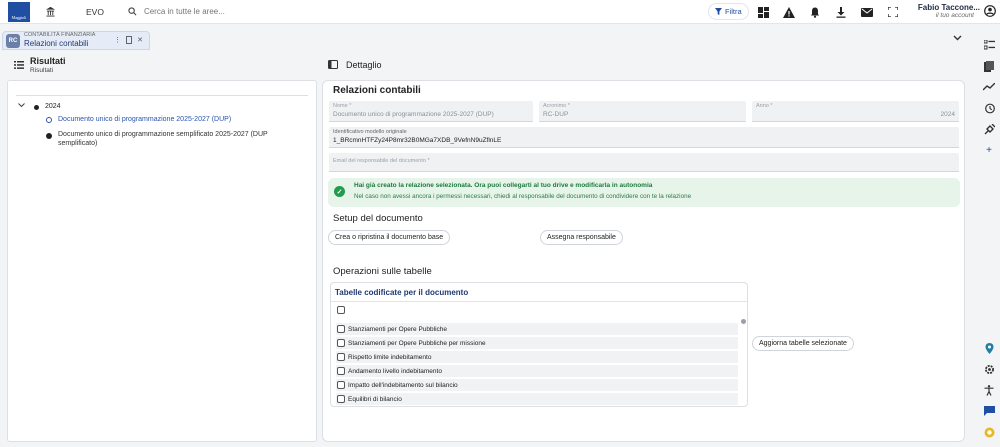  I want to click on tab-menu-icon: ⋮, so click(117, 41).